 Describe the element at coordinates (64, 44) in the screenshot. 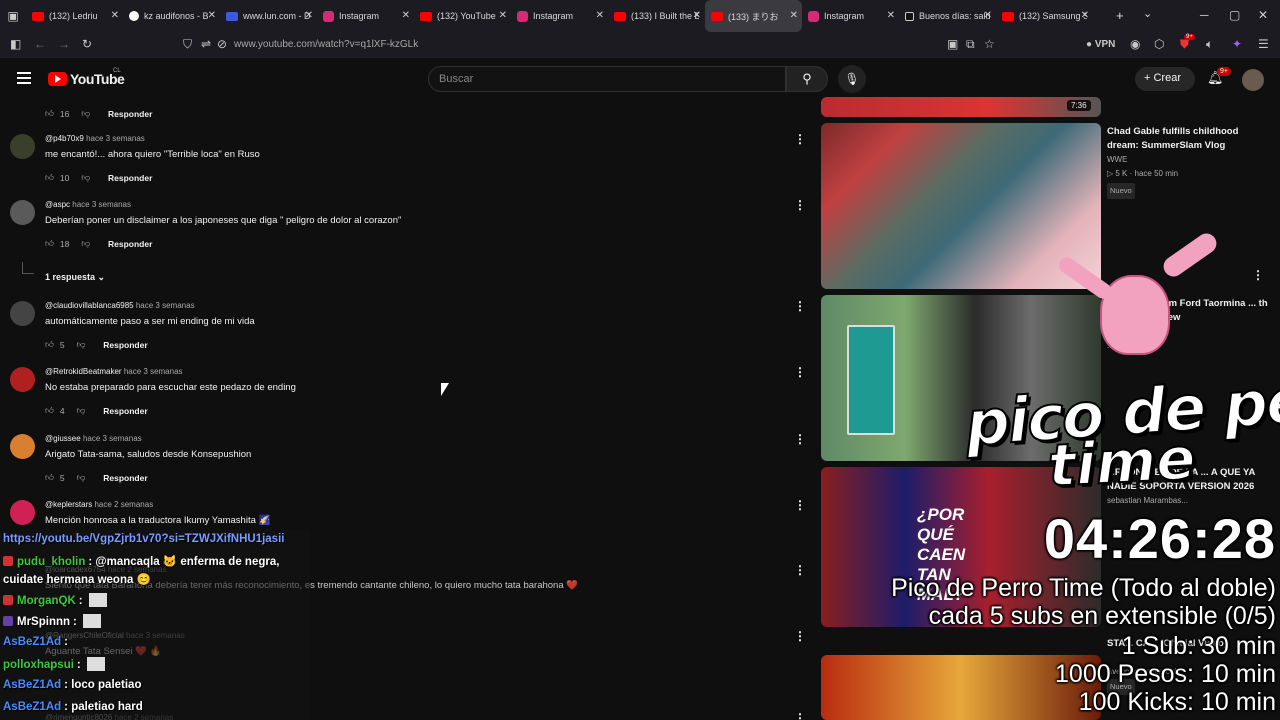

I see `forward-icon: →` at that location.